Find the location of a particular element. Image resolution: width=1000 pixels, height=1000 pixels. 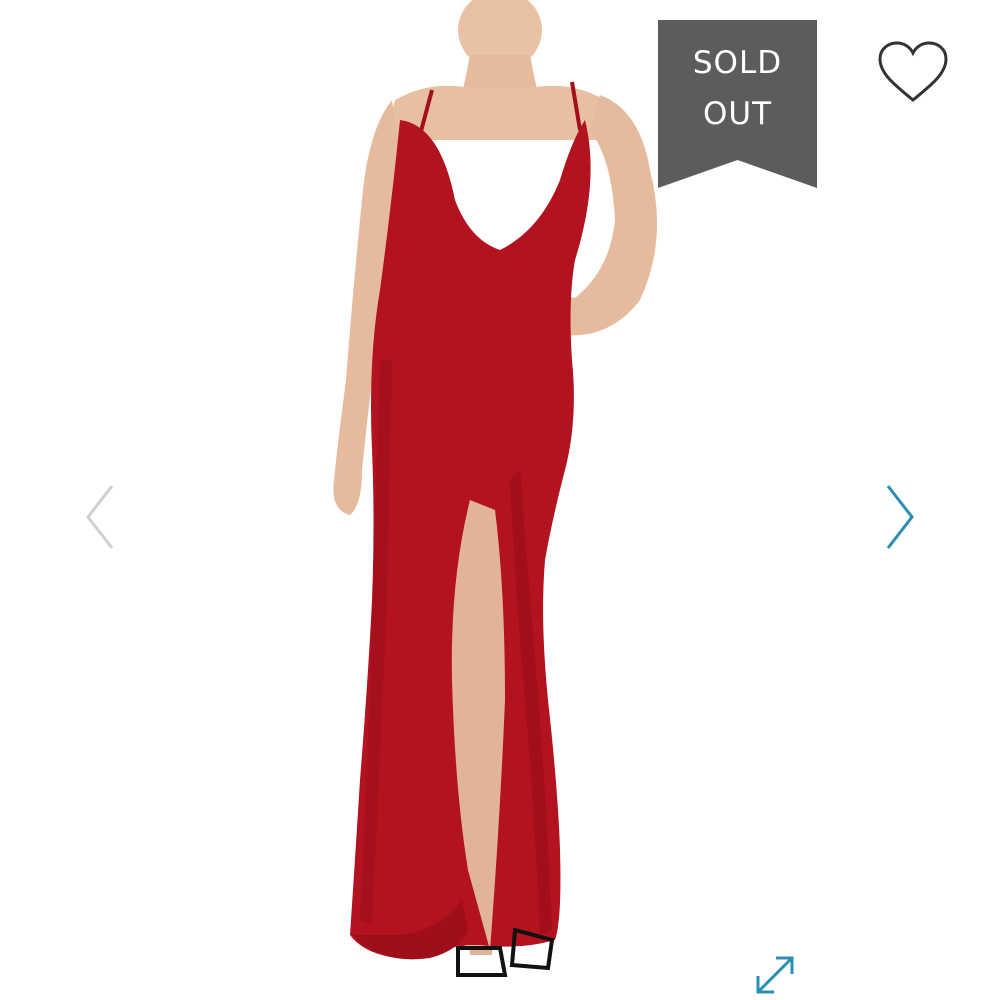

sold-out-line-2: OUT is located at coordinates (737, 114).